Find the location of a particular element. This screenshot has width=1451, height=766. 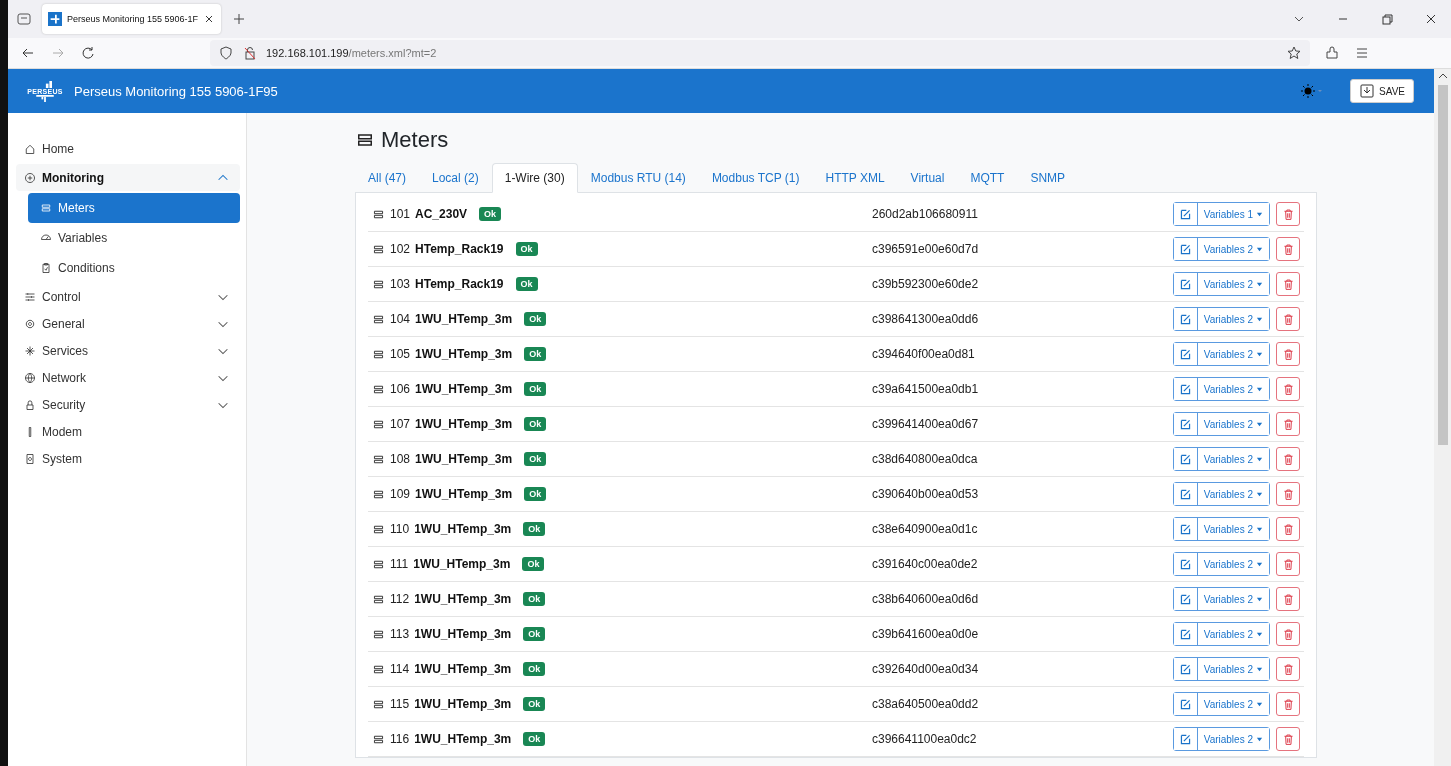

meter-address: 260d2ab106680911 is located at coordinates (925, 214).